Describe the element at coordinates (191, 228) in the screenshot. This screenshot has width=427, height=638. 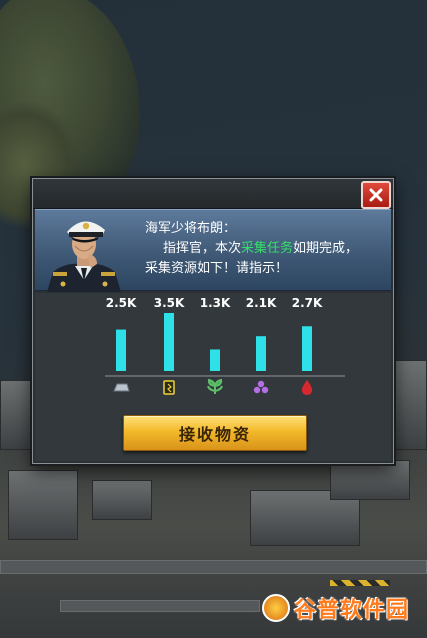
I see `speaker-name: 海军少将布朗：` at that location.